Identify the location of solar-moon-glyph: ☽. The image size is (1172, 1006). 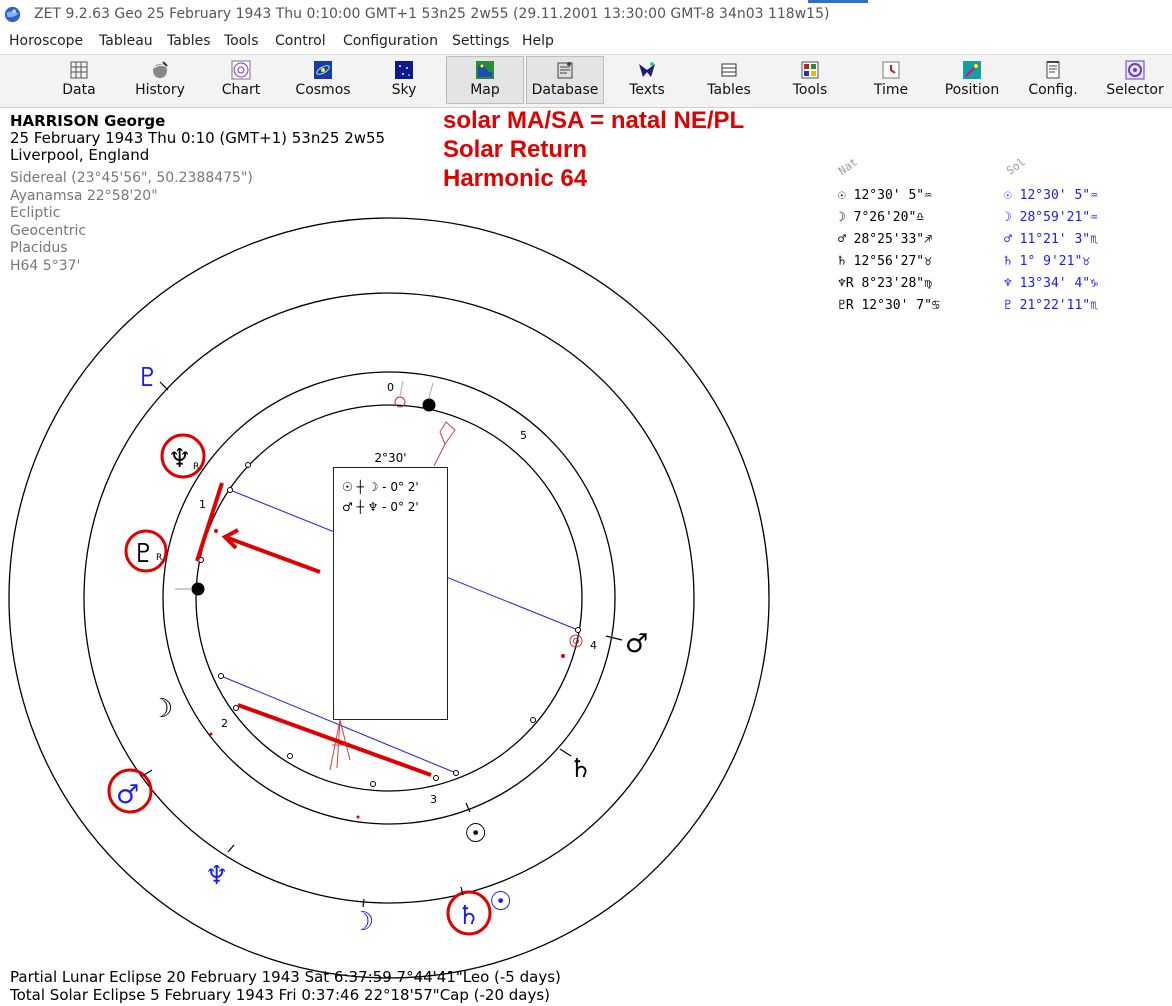
(362, 922).